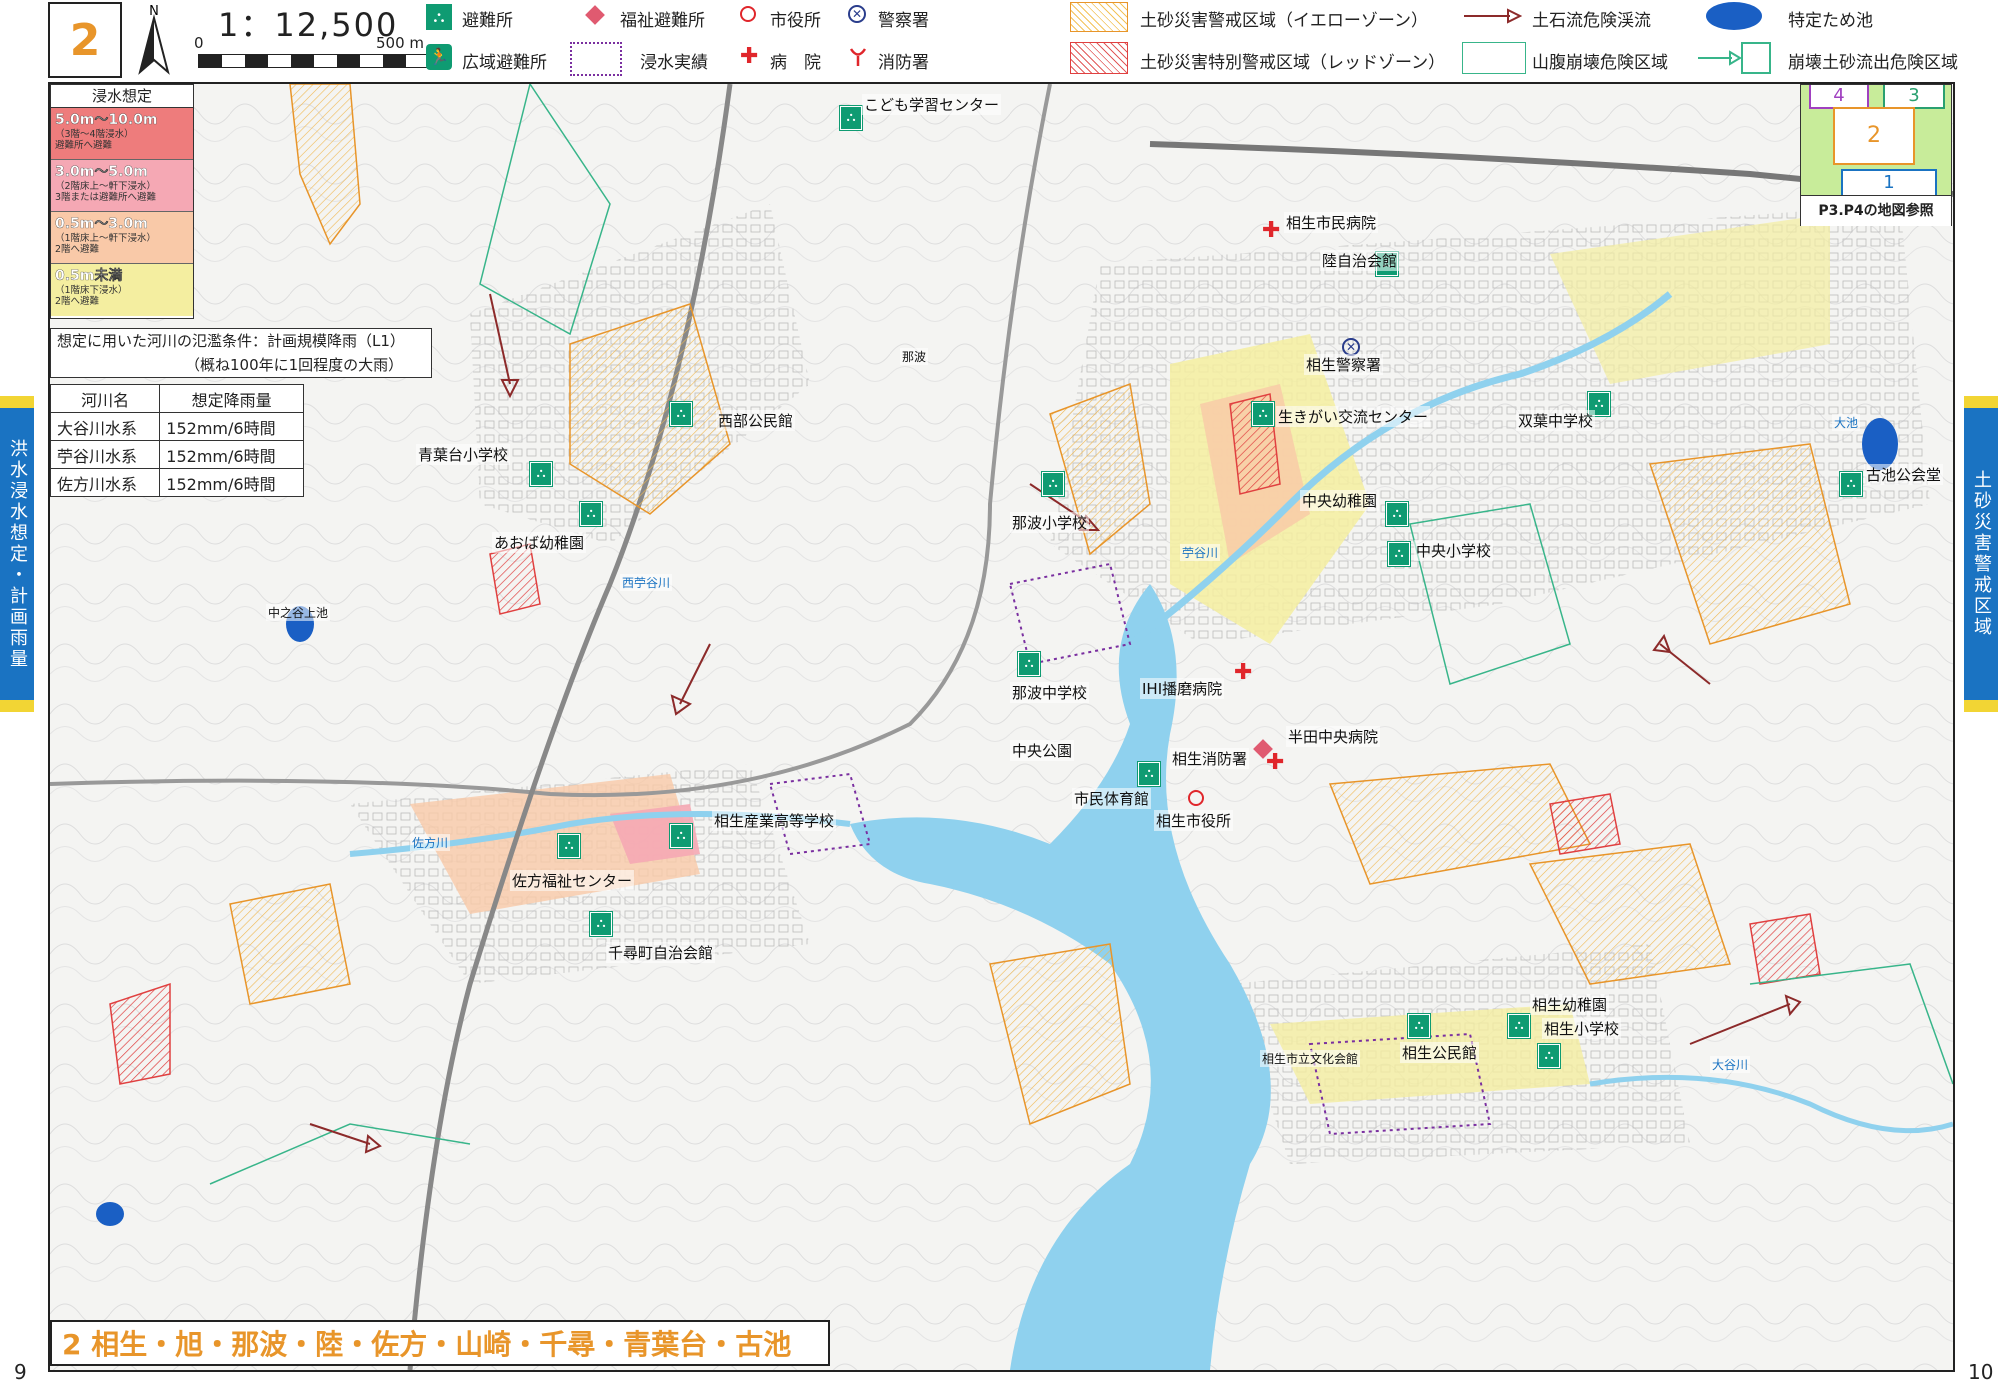 The height and width of the screenshot is (1384, 2000). What do you see at coordinates (1353, 416) in the screenshot?
I see `label-ikigai-center: 生きがい交流センター` at bounding box center [1353, 416].